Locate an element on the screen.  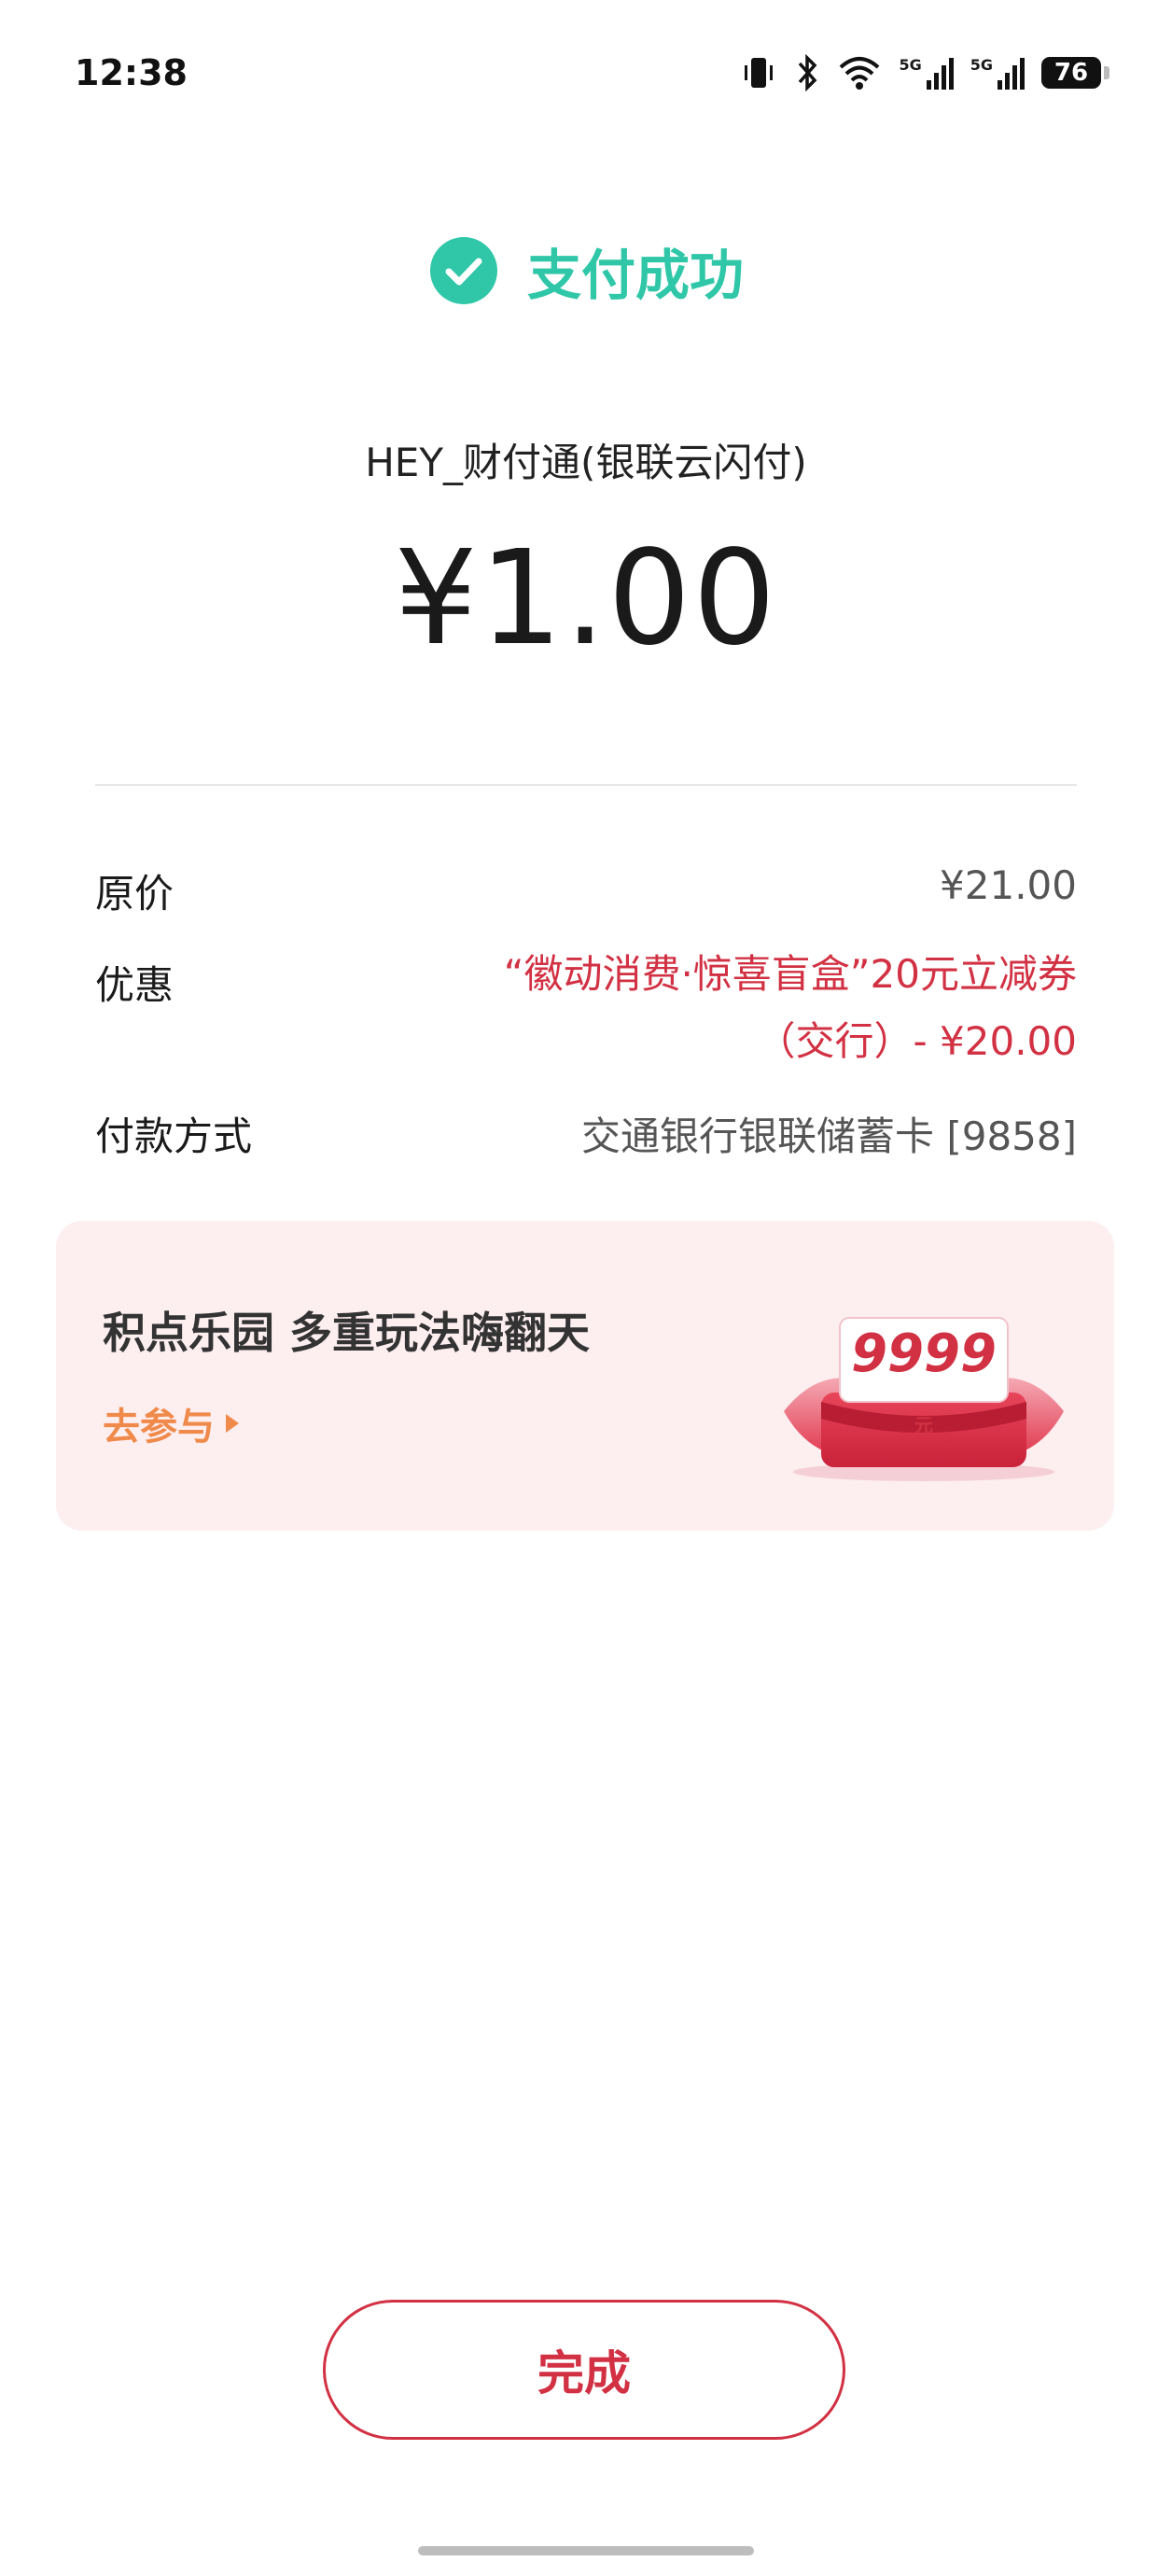
promo-card: 积点乐园 多重玩法嗨翻天 去参与 9999 元 is located at coordinates (585, 1376).